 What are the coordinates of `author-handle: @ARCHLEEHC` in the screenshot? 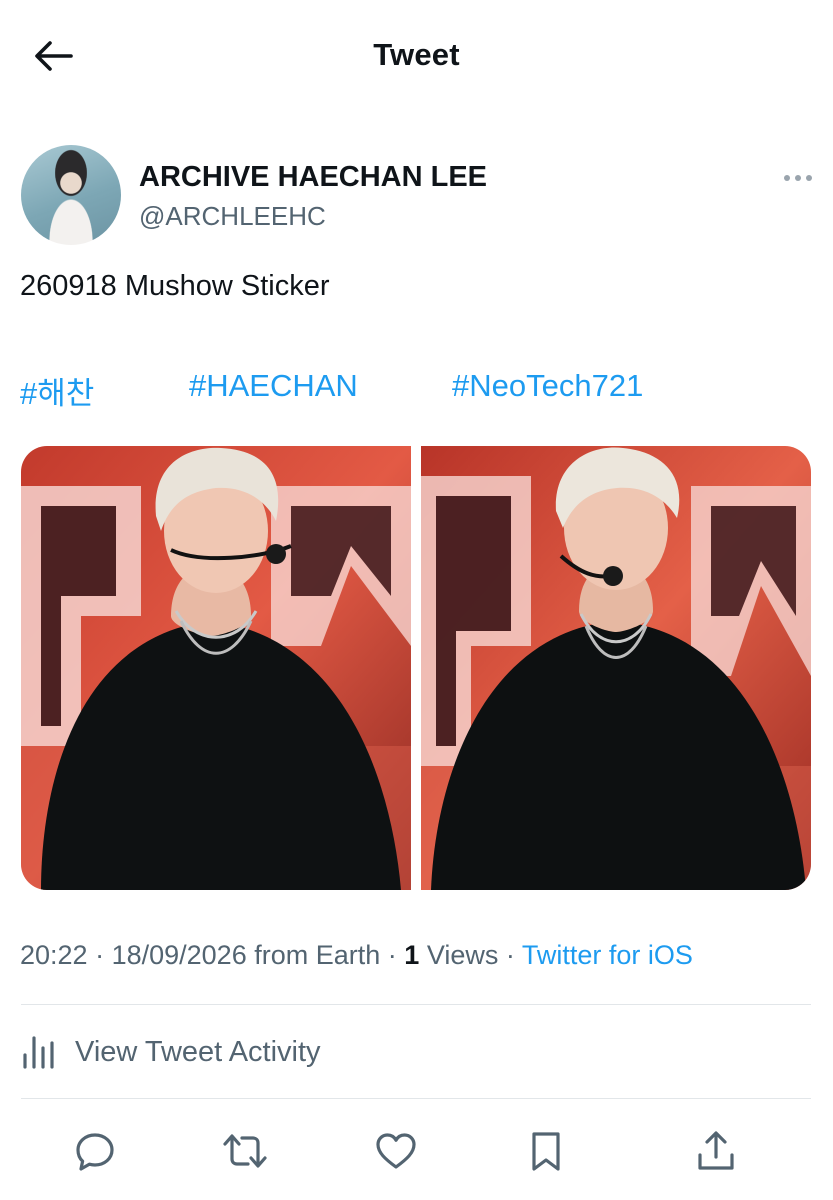 It's located at (232, 216).